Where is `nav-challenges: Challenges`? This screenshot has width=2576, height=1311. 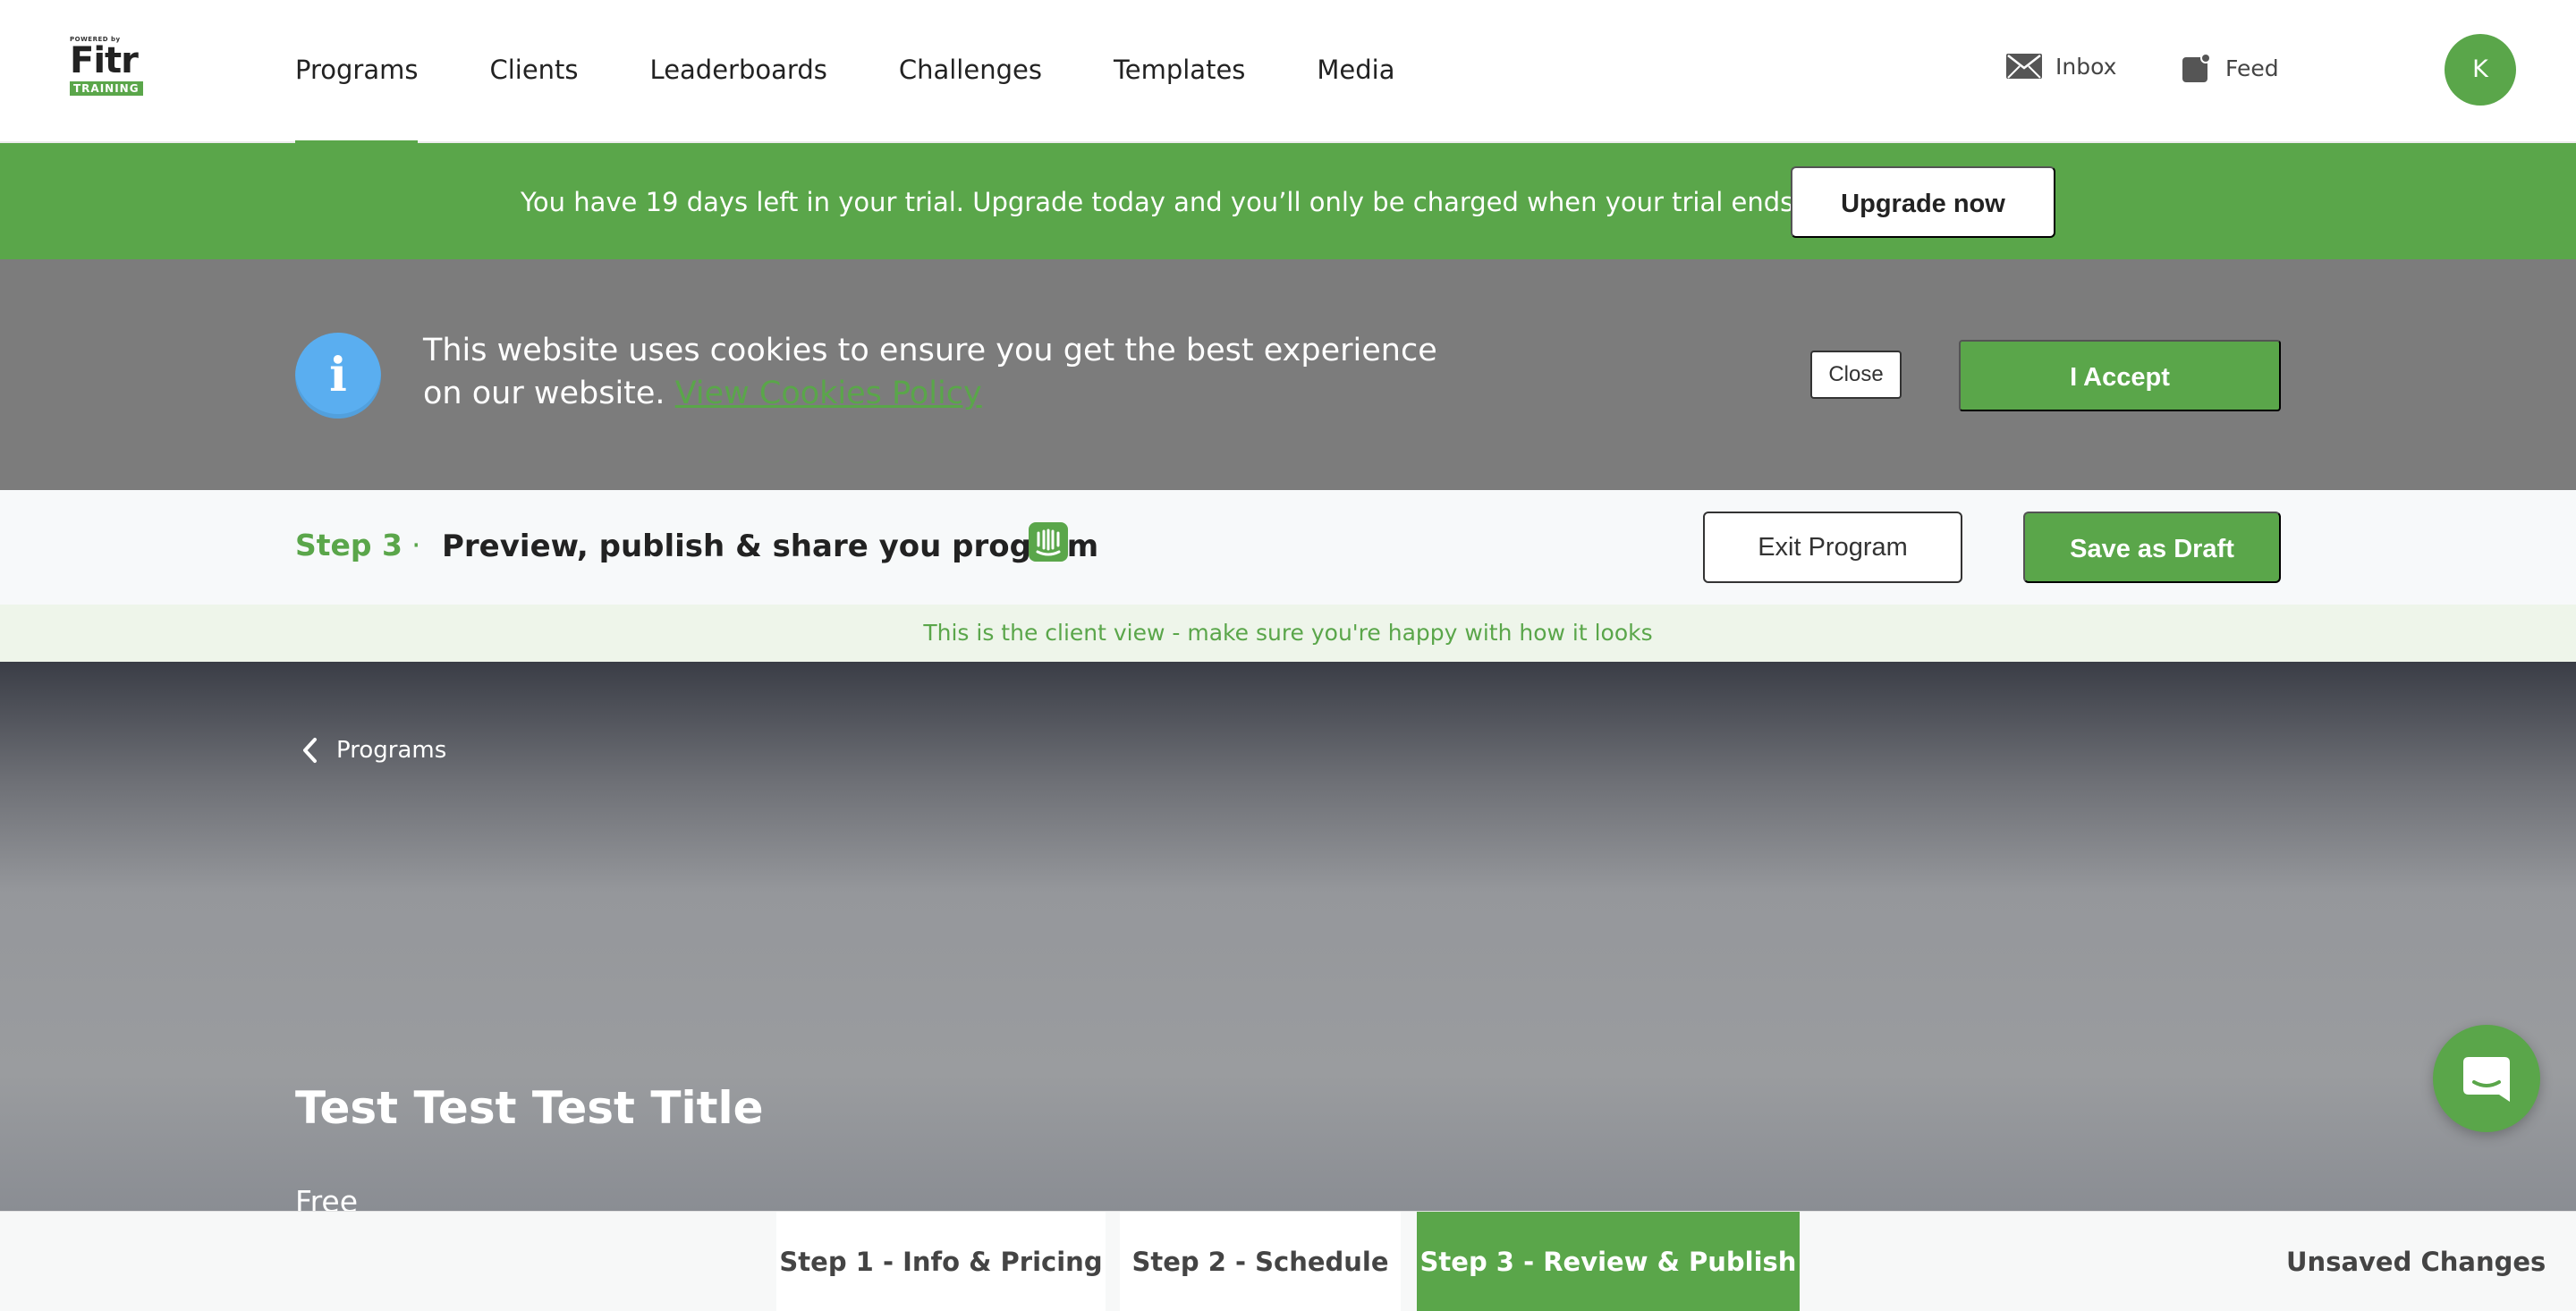
nav-challenges: Challenges is located at coordinates (970, 71).